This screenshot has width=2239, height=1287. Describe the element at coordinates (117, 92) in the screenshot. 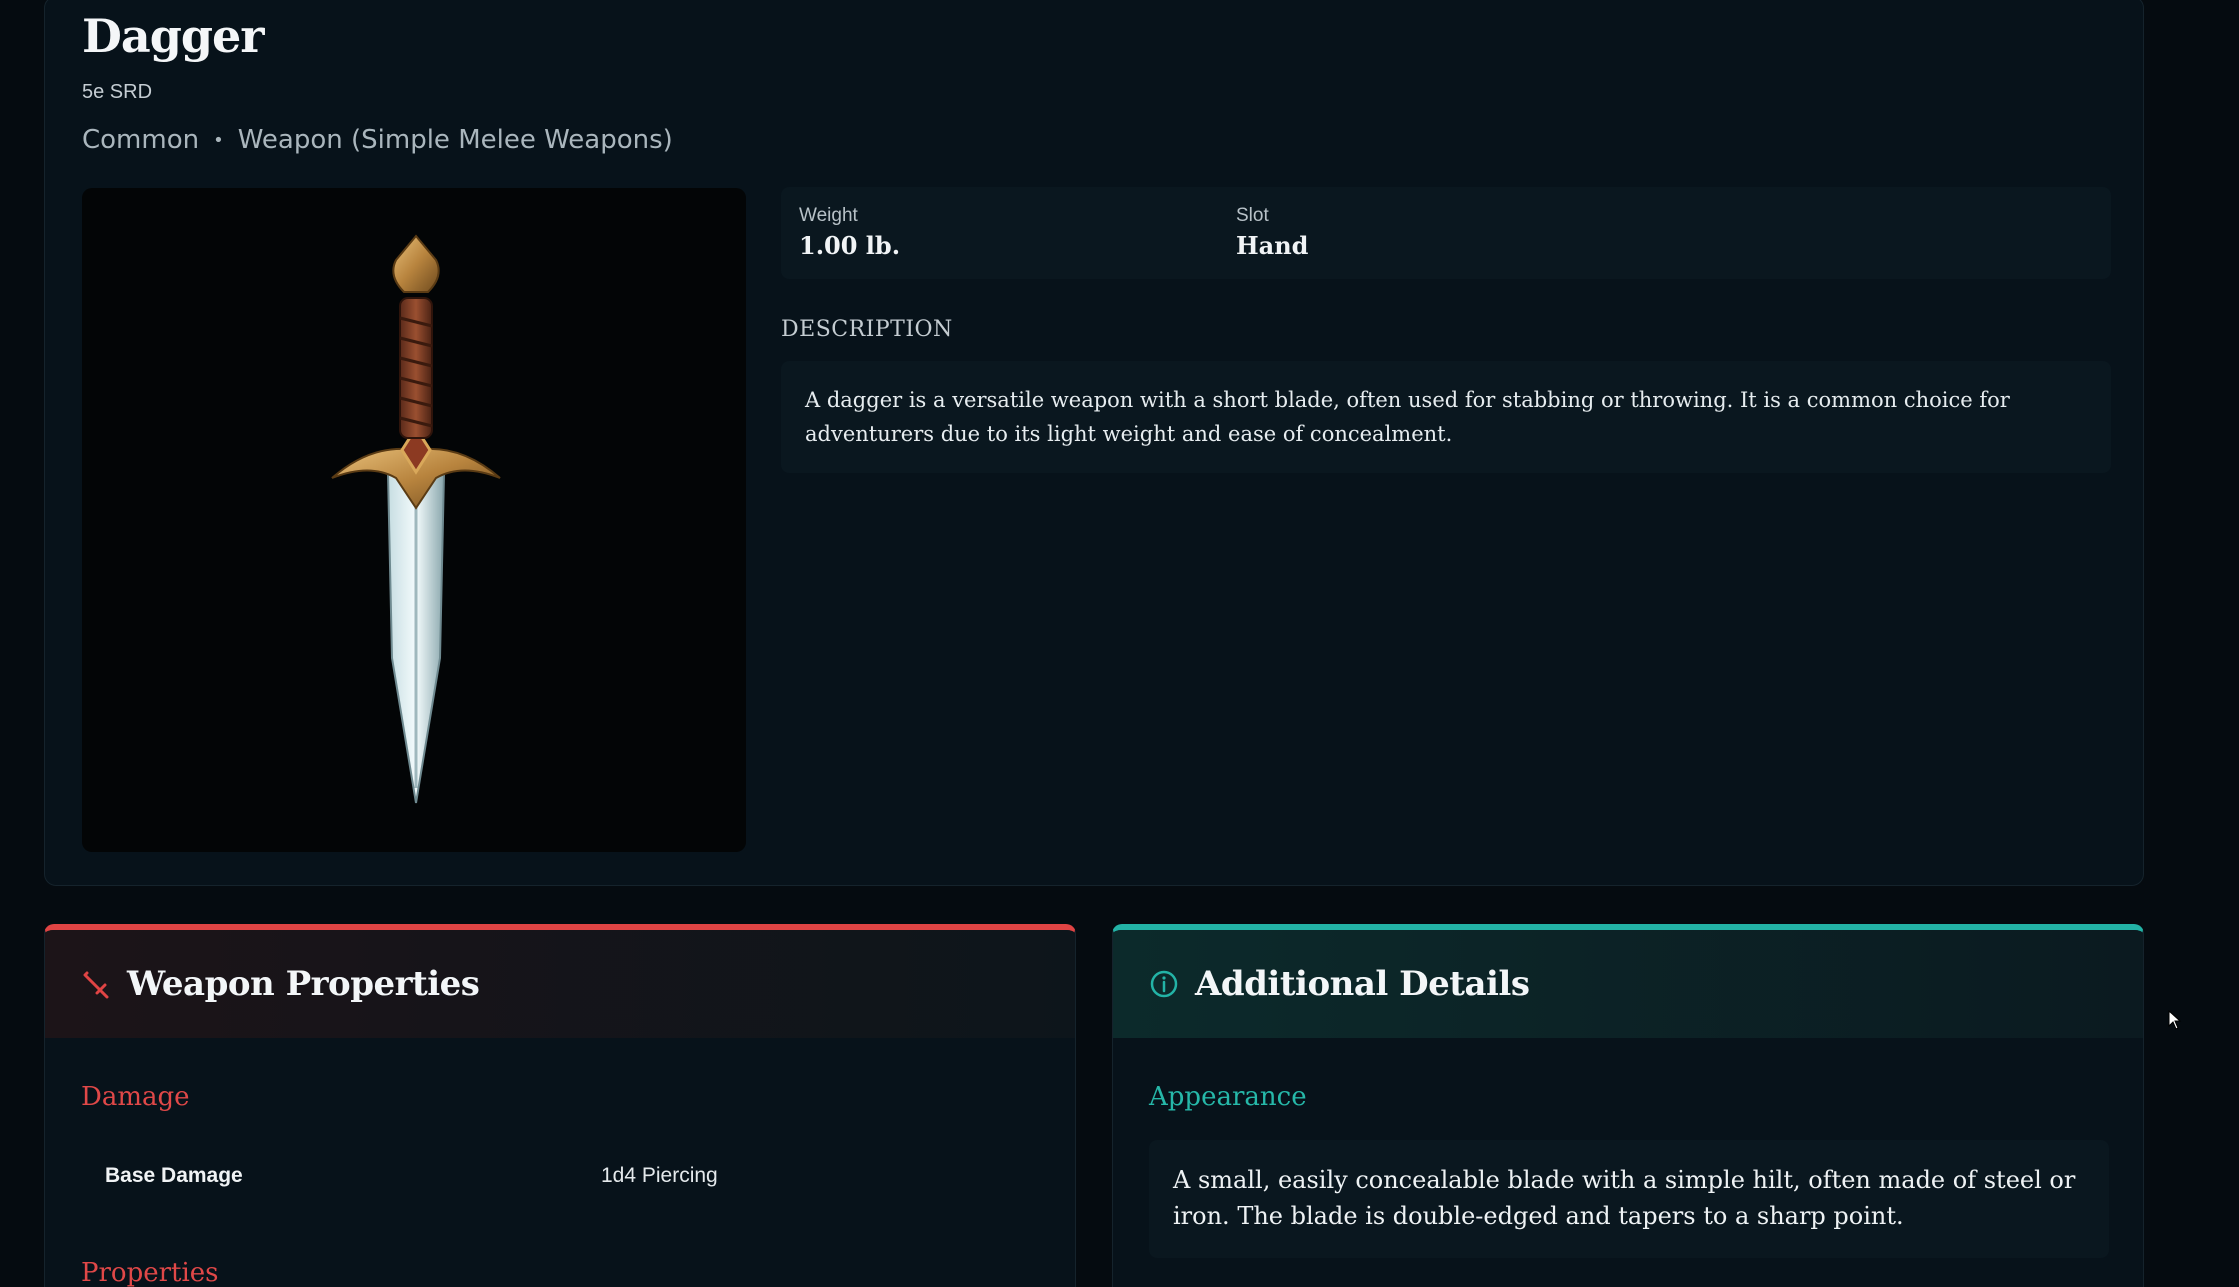

I see `item-source: 5e SRD` at that location.